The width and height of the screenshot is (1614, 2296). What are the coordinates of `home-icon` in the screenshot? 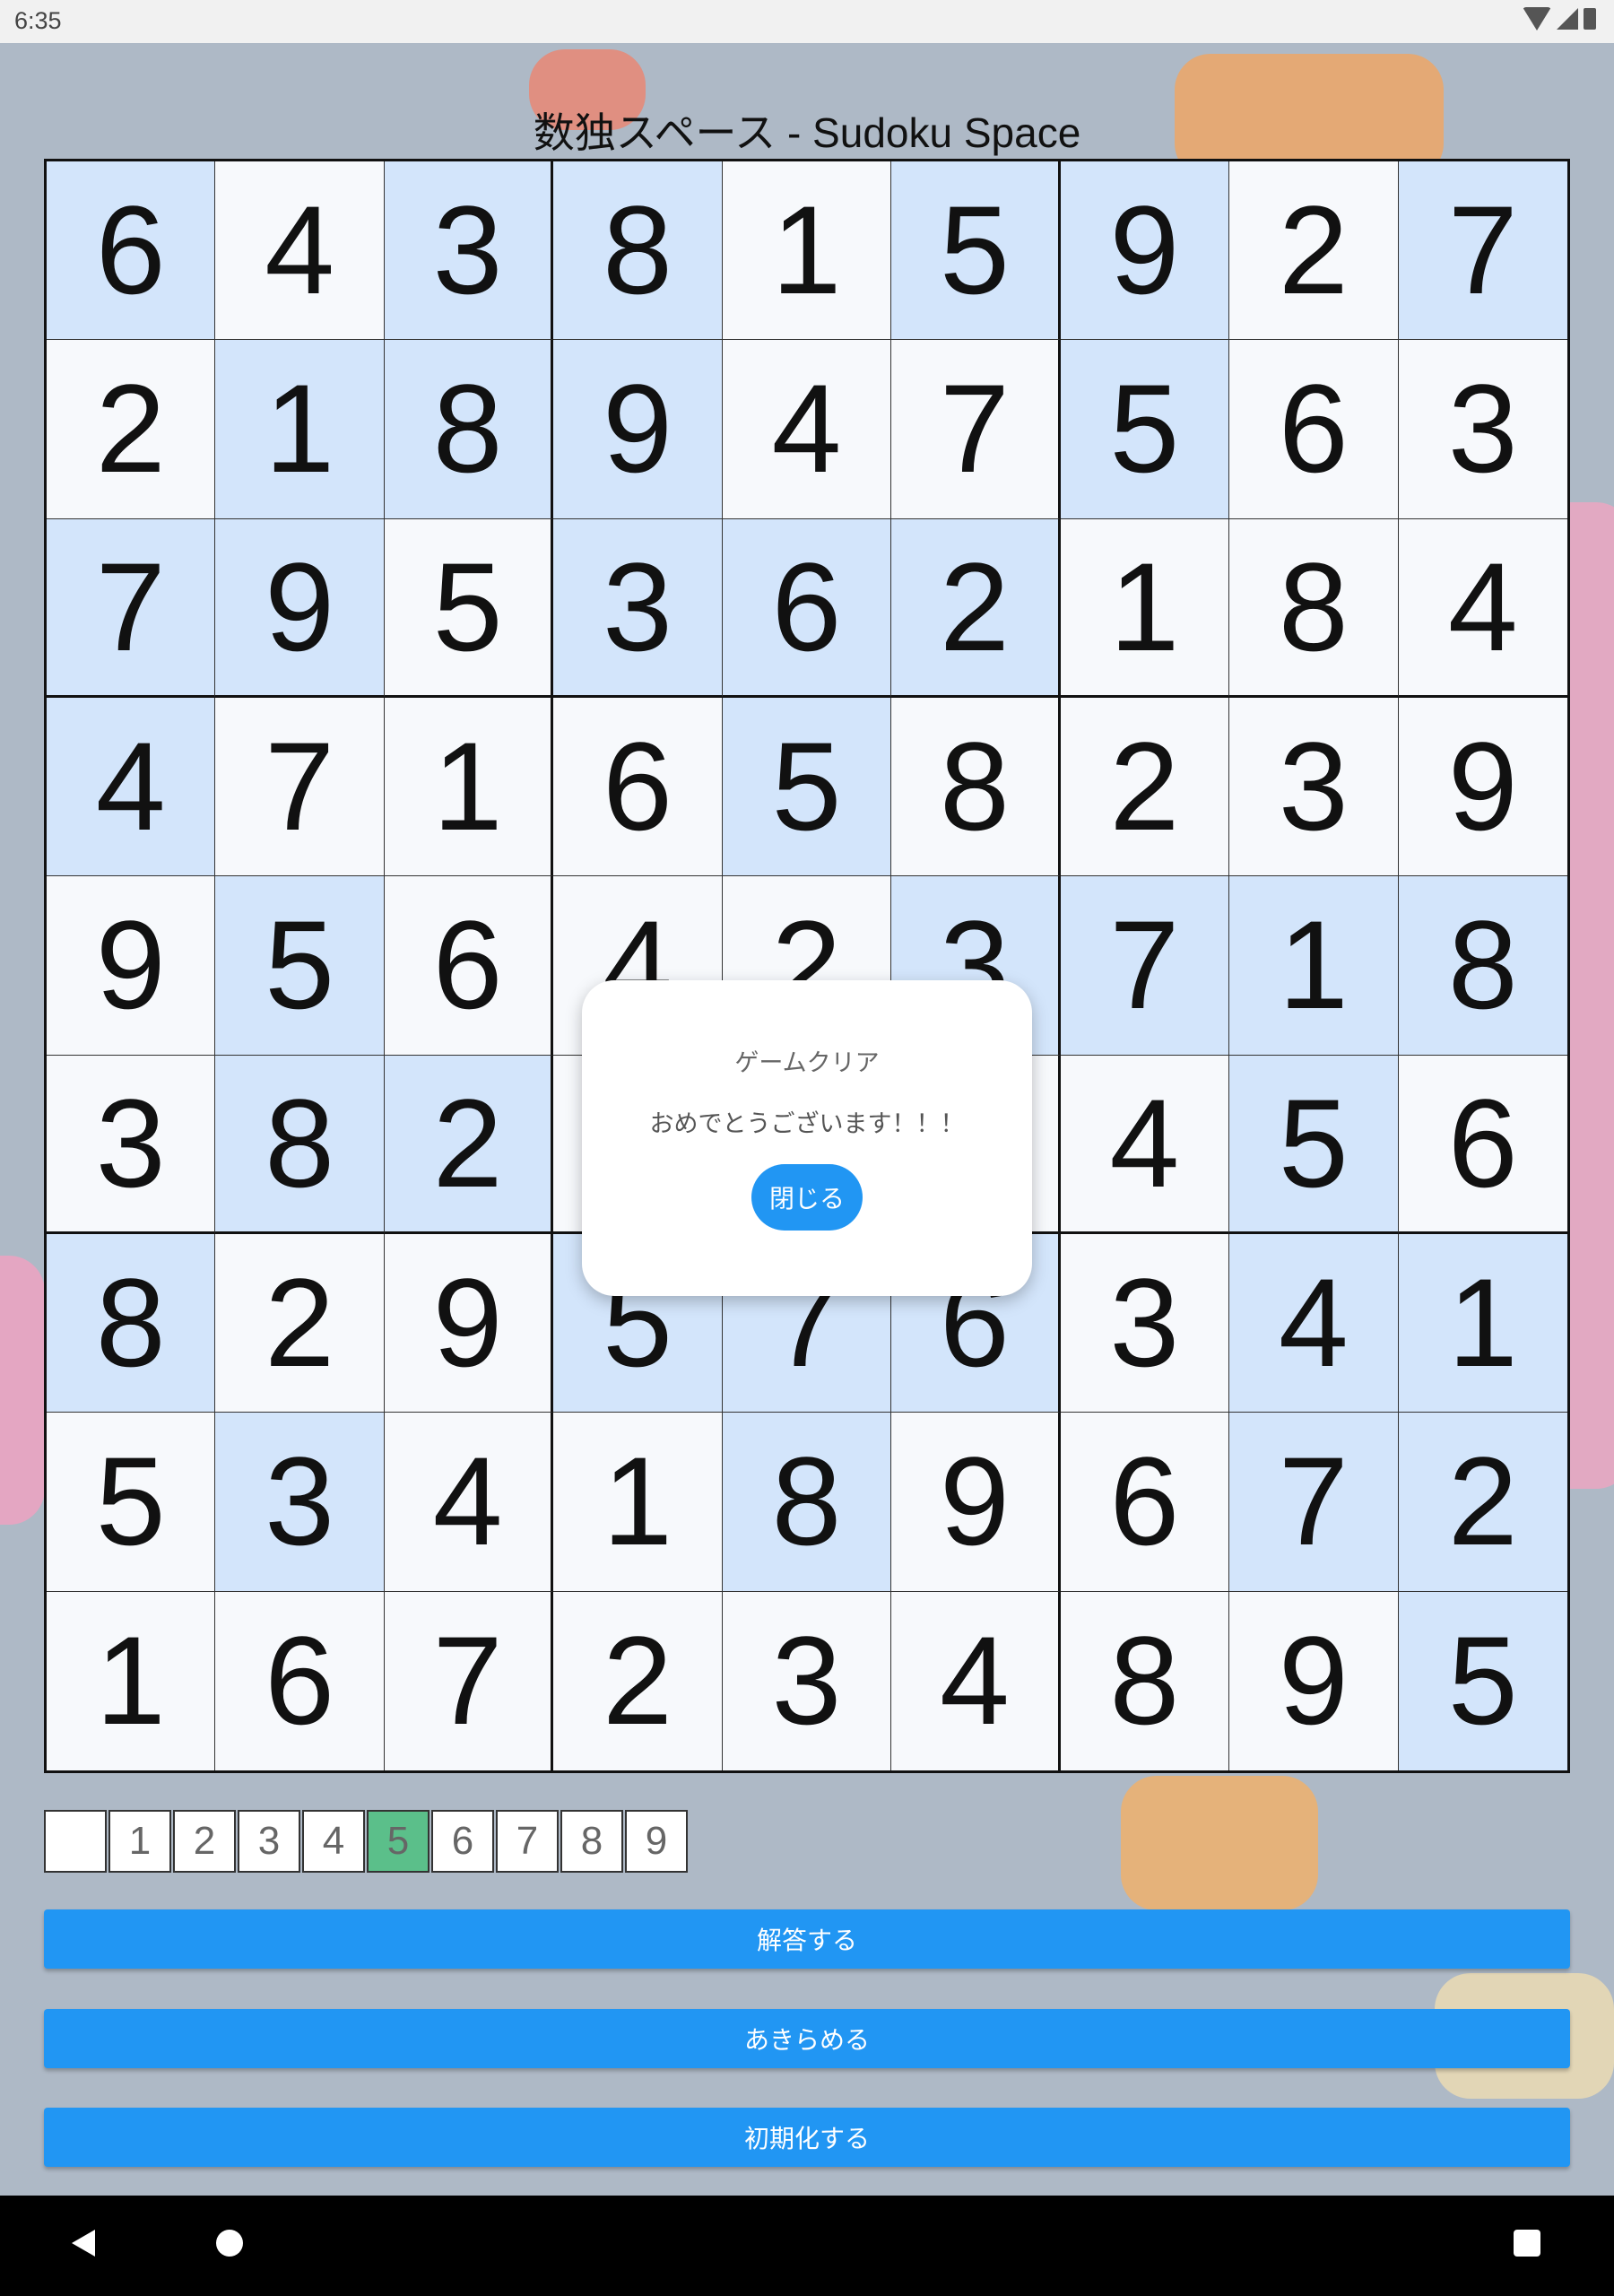 It's located at (229, 2243).